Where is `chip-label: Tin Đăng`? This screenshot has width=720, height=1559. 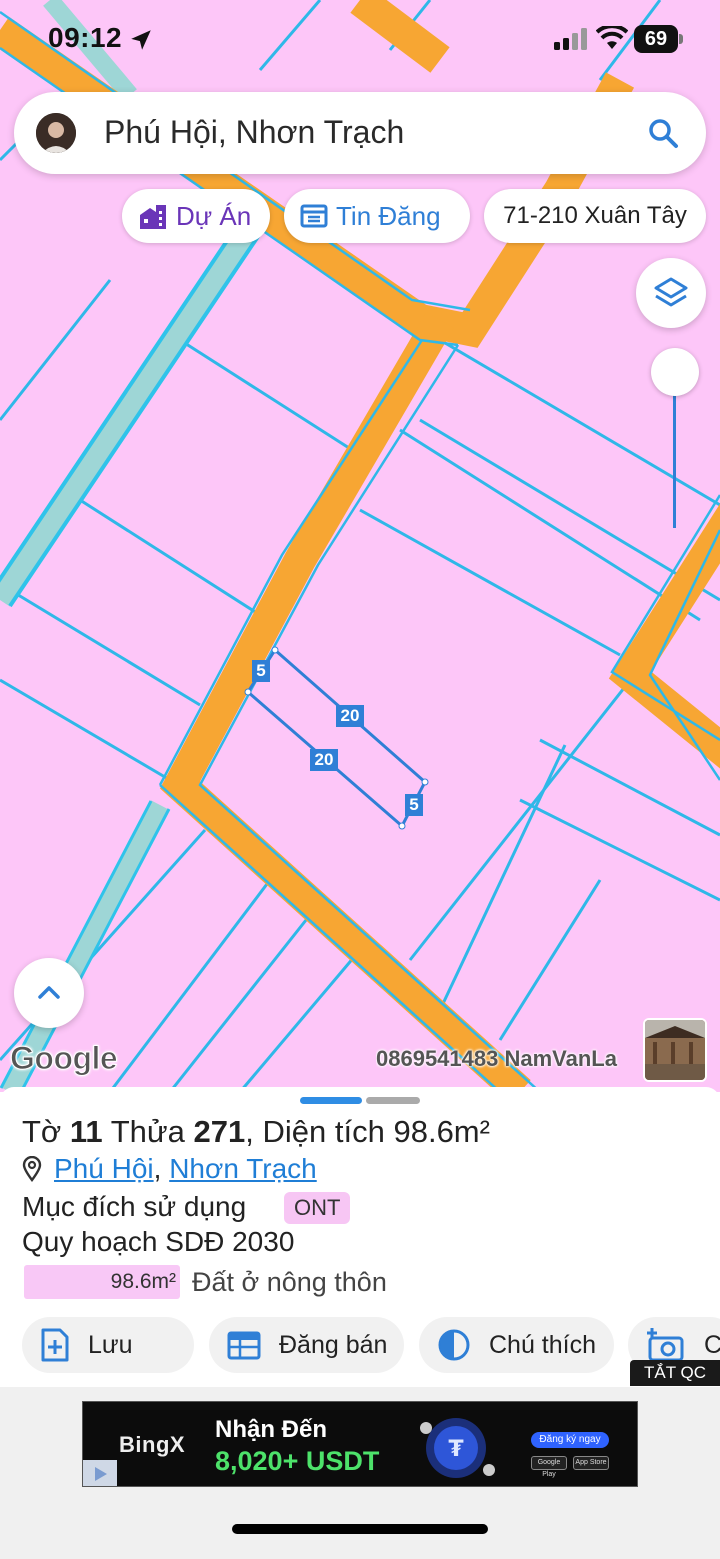 chip-label: Tin Đăng is located at coordinates (388, 215).